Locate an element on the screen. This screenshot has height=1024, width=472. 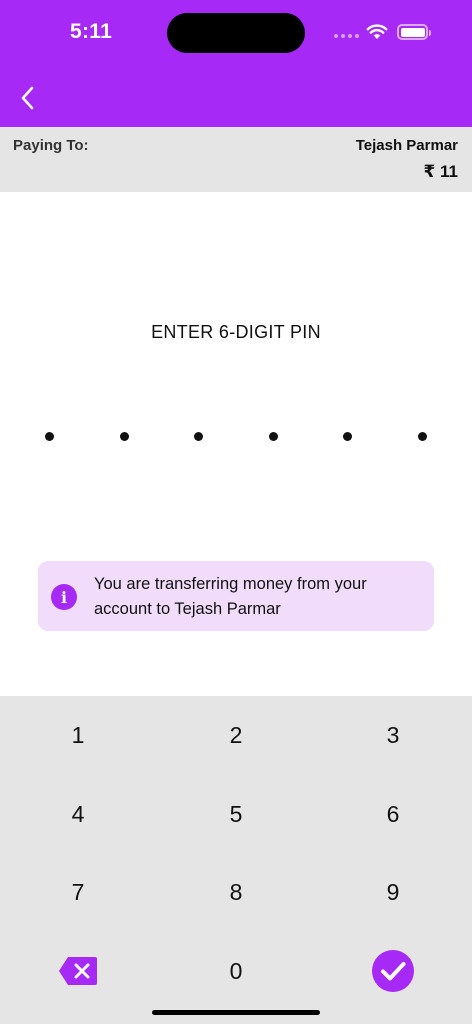
dynamic-island is located at coordinates (236, 33).